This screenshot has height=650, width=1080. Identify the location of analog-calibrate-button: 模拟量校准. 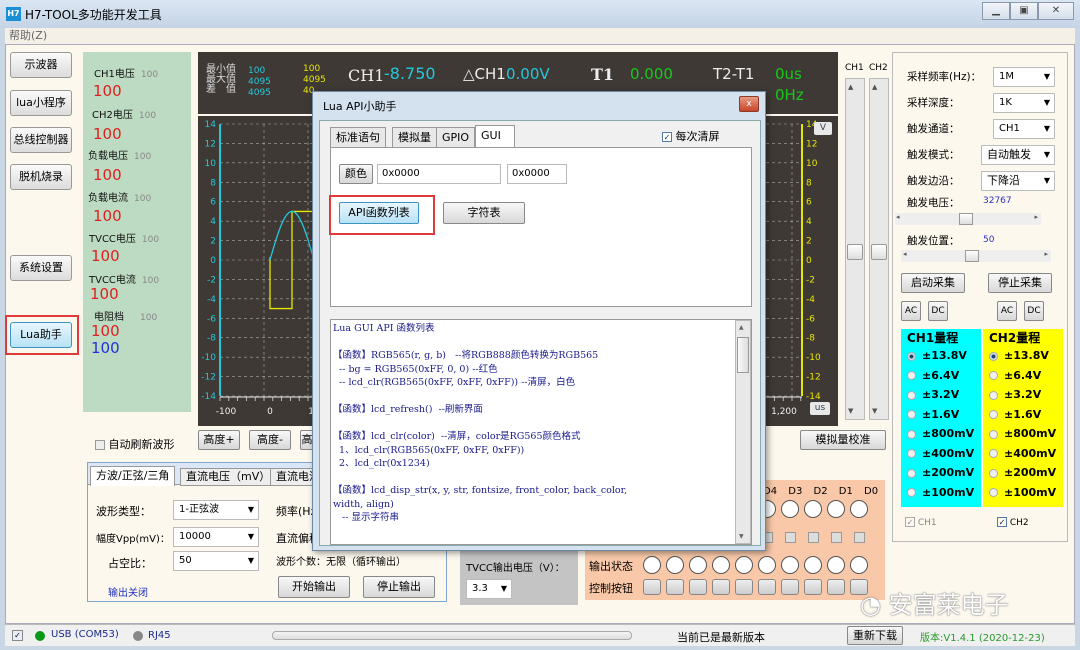
(843, 440).